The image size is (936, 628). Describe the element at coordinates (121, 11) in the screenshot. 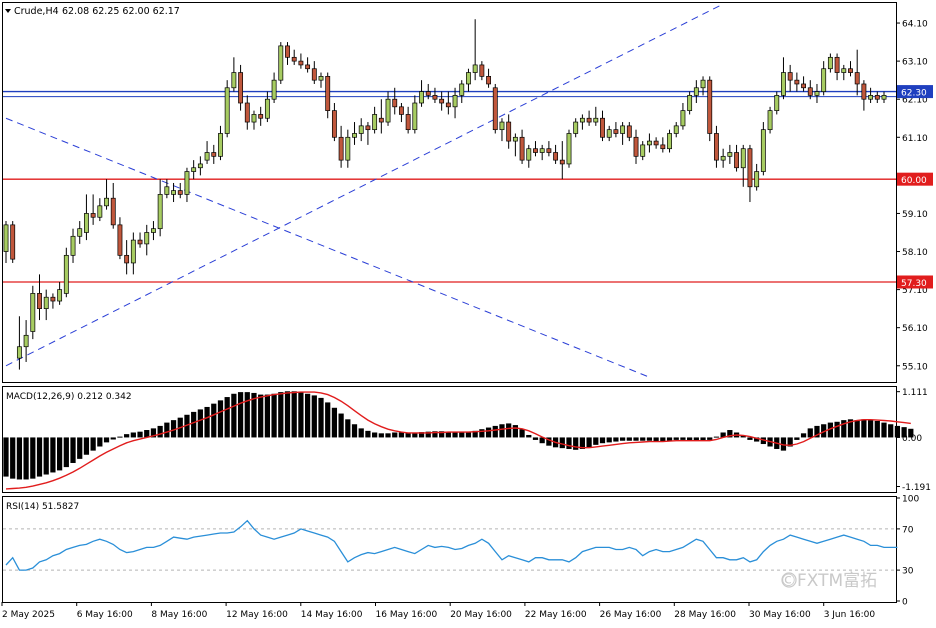

I see `ohlc-header: 62.08 62.25 62.00 62.17` at that location.